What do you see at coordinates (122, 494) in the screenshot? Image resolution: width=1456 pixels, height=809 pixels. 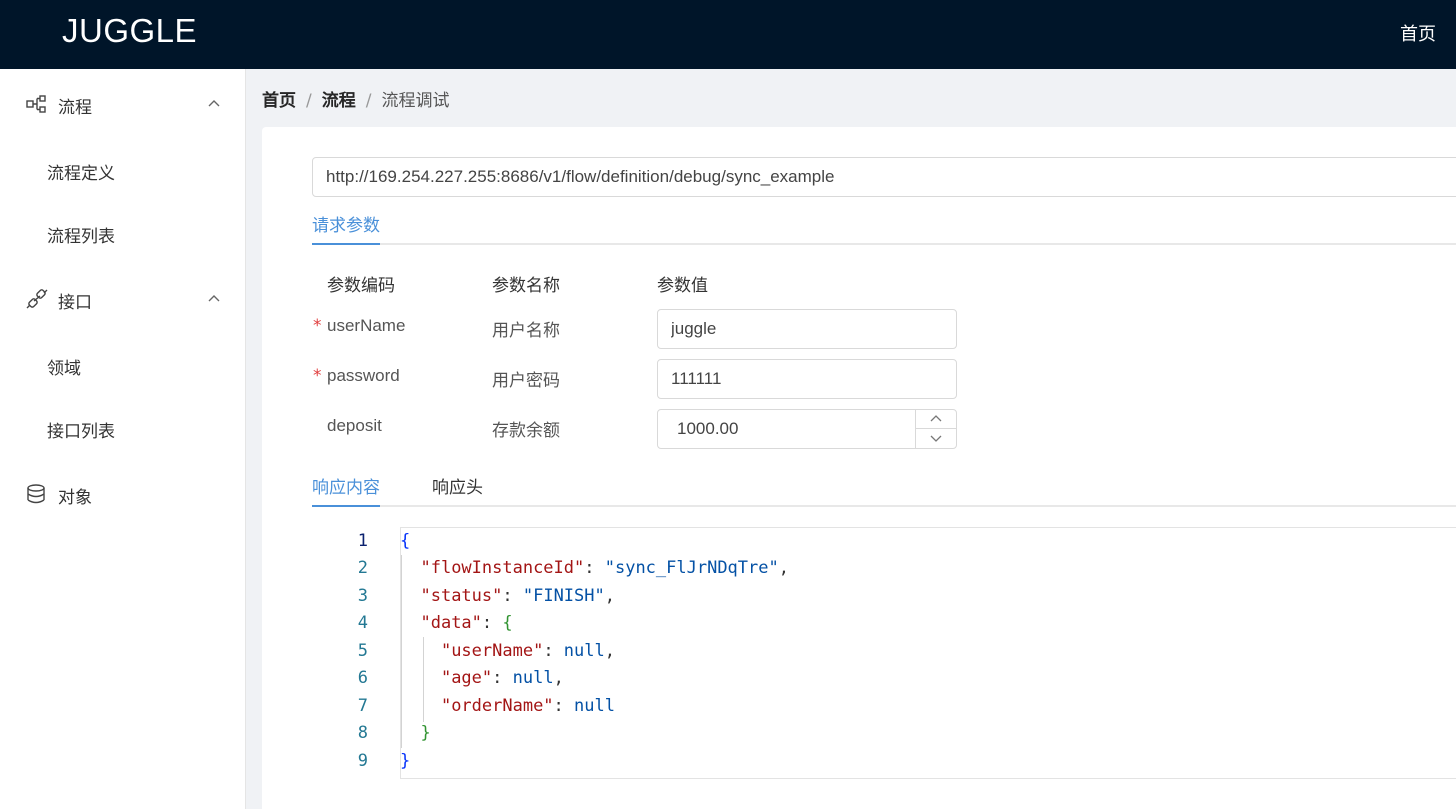 I see `sidebar-group-object: 对象` at bounding box center [122, 494].